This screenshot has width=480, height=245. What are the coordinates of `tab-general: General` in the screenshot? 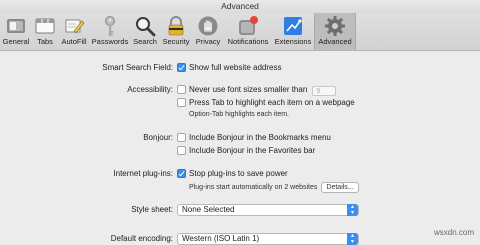 It's located at (16, 31).